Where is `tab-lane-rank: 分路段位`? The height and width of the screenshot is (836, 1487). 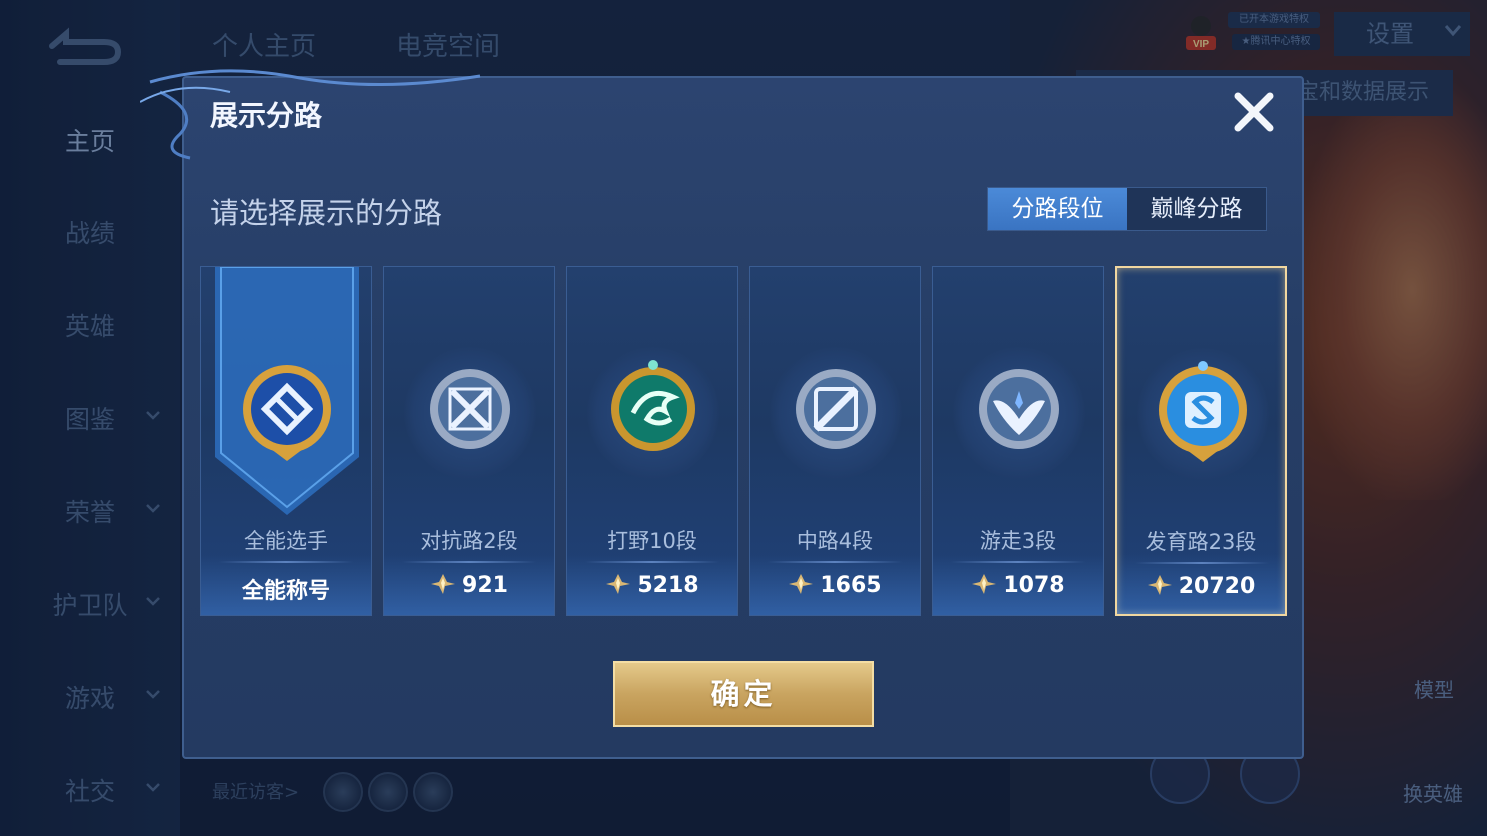 tab-lane-rank: 分路段位 is located at coordinates (1057, 209).